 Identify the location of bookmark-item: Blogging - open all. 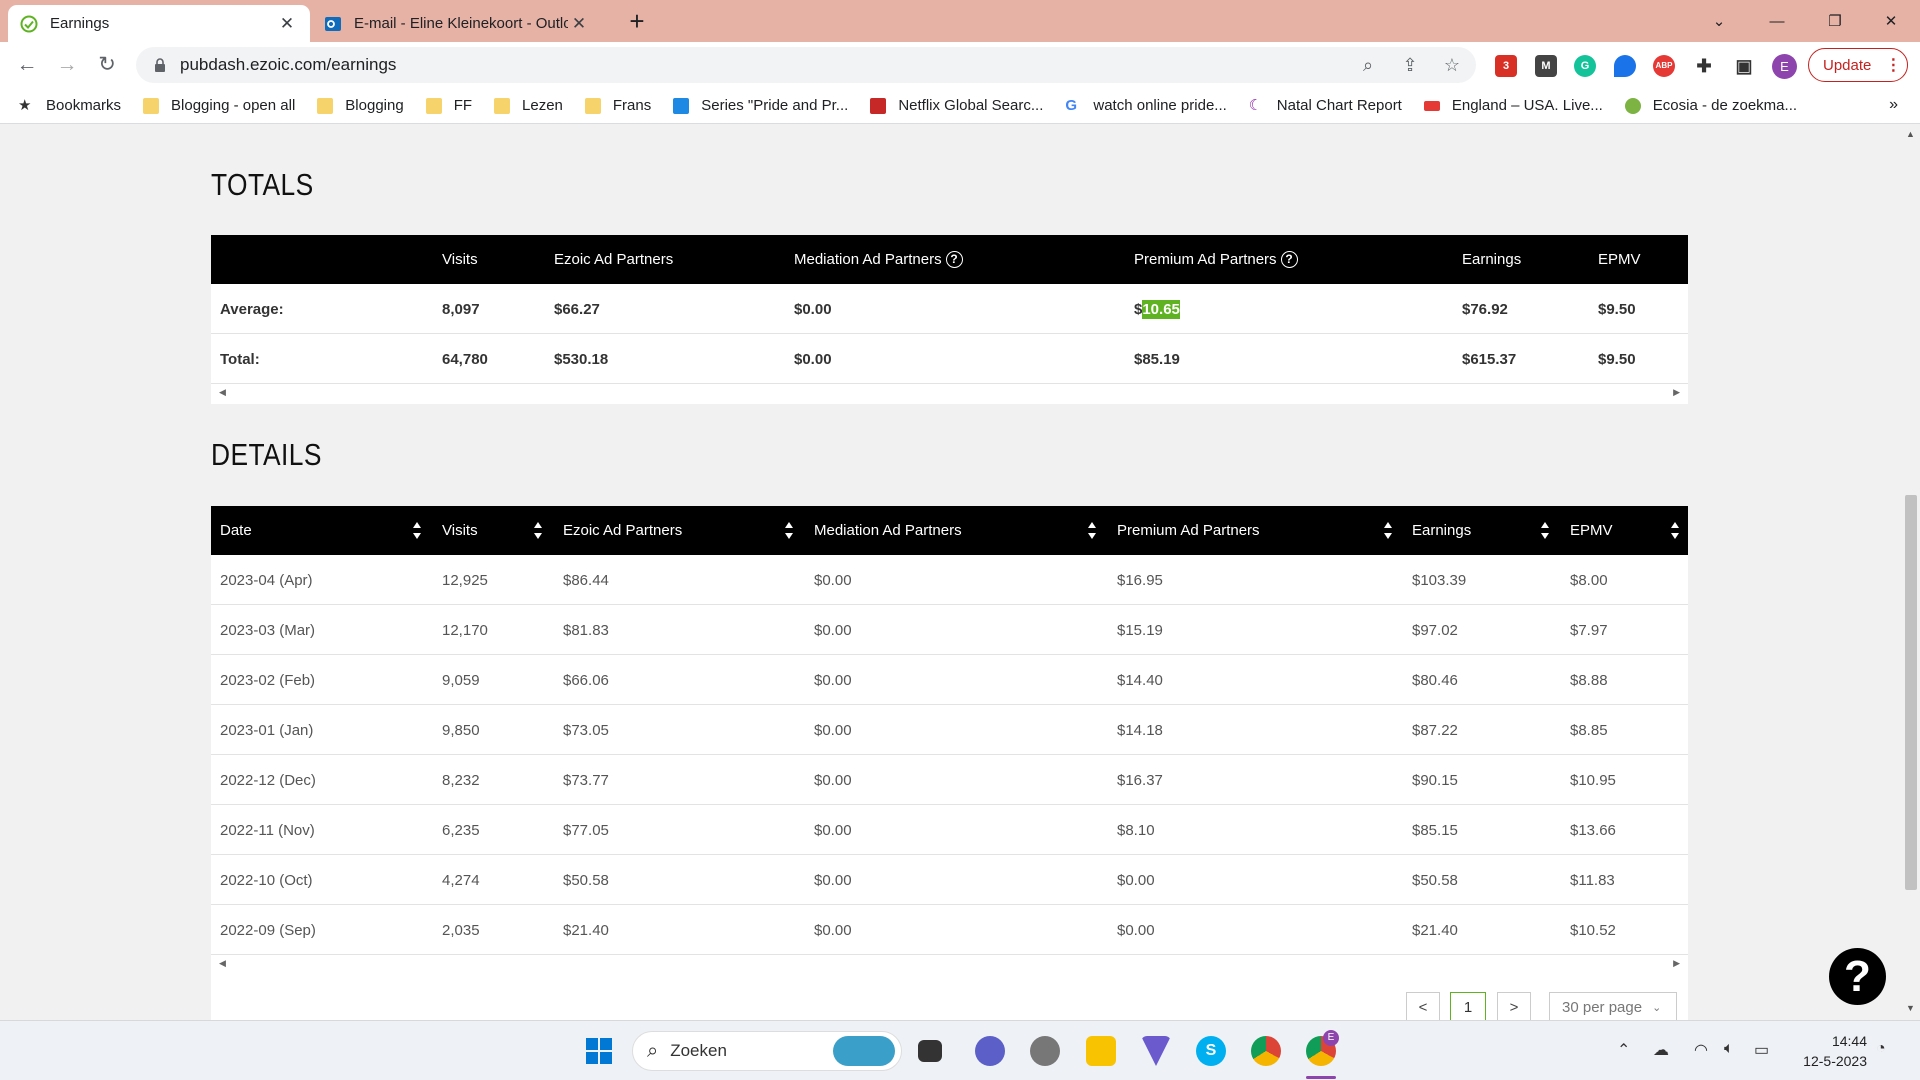
(219, 105).